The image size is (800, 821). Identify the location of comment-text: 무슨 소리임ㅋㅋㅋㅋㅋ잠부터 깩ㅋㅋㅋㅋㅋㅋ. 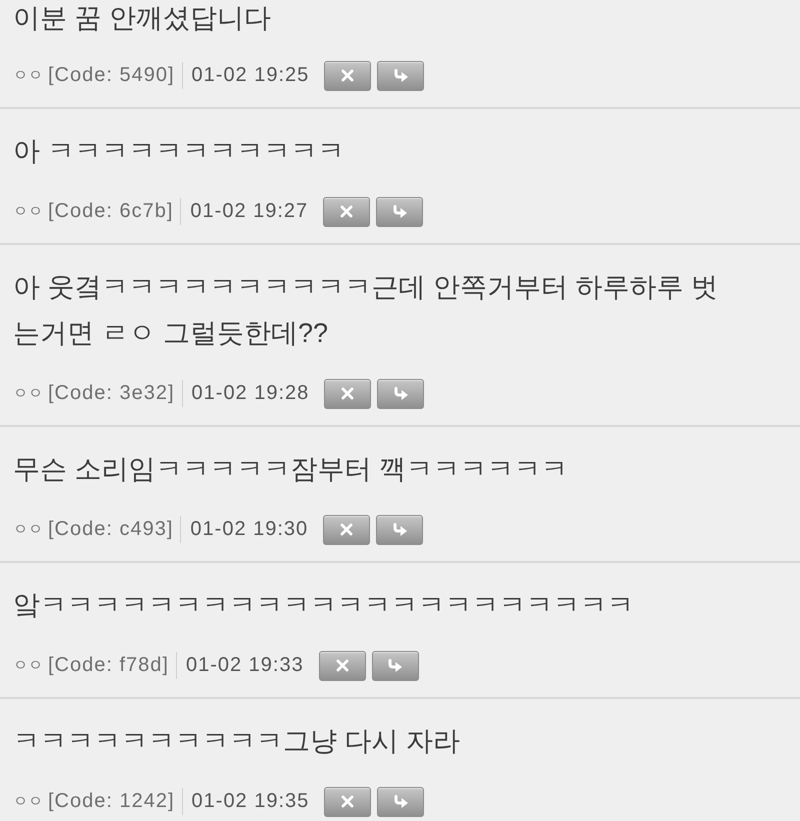
(291, 469).